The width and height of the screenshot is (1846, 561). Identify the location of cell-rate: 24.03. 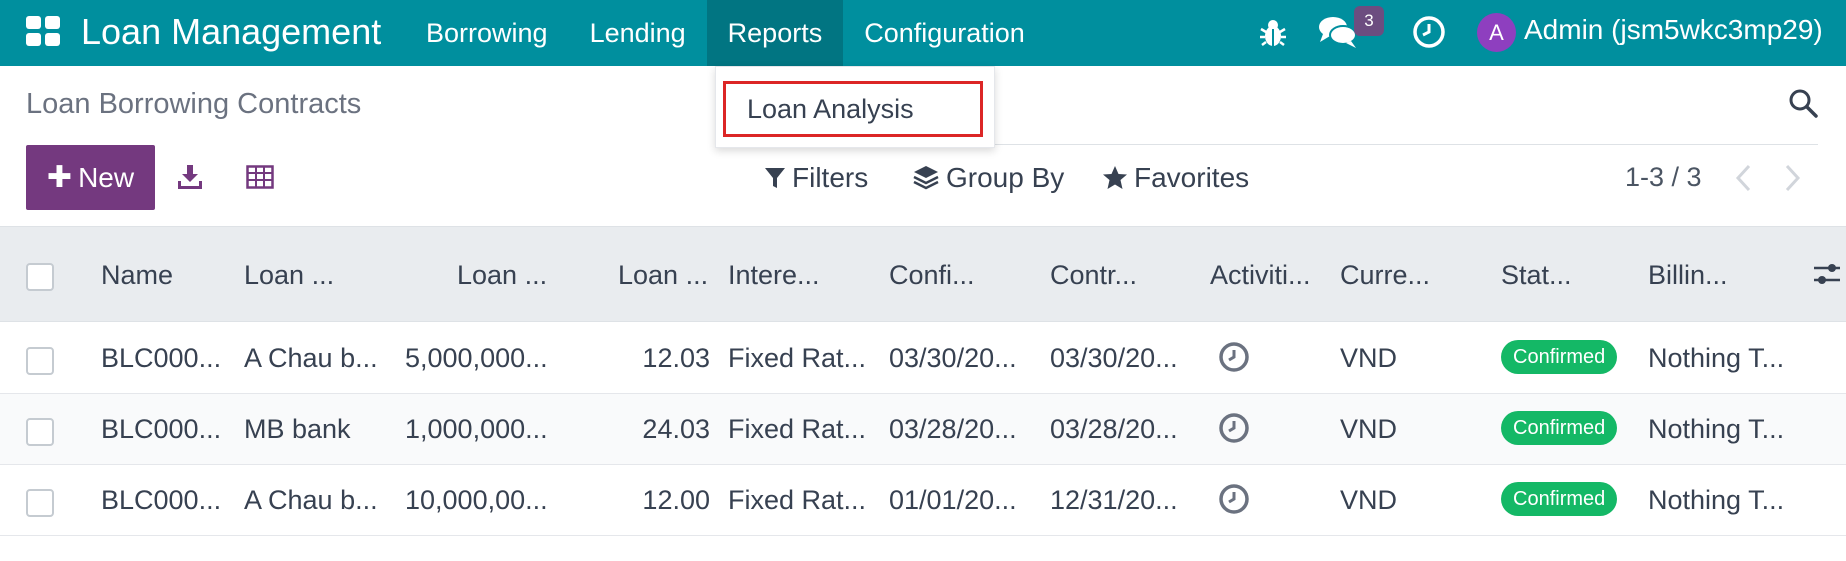
(676, 429).